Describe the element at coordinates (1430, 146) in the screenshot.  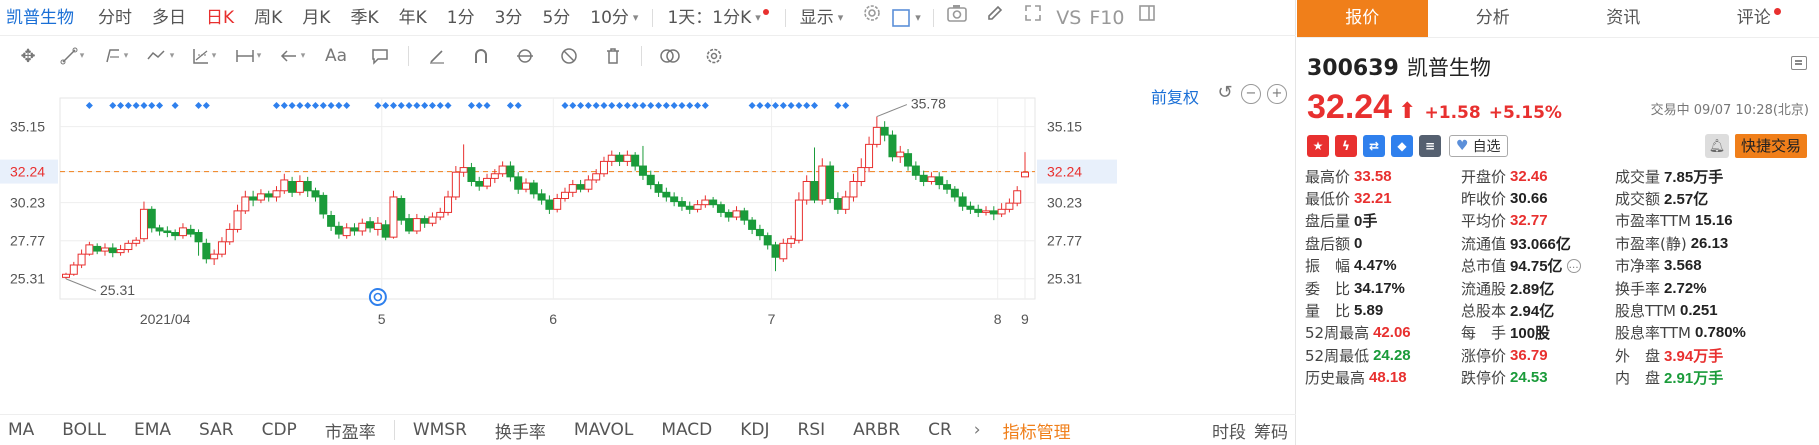
I see `document-icon: ≡` at that location.